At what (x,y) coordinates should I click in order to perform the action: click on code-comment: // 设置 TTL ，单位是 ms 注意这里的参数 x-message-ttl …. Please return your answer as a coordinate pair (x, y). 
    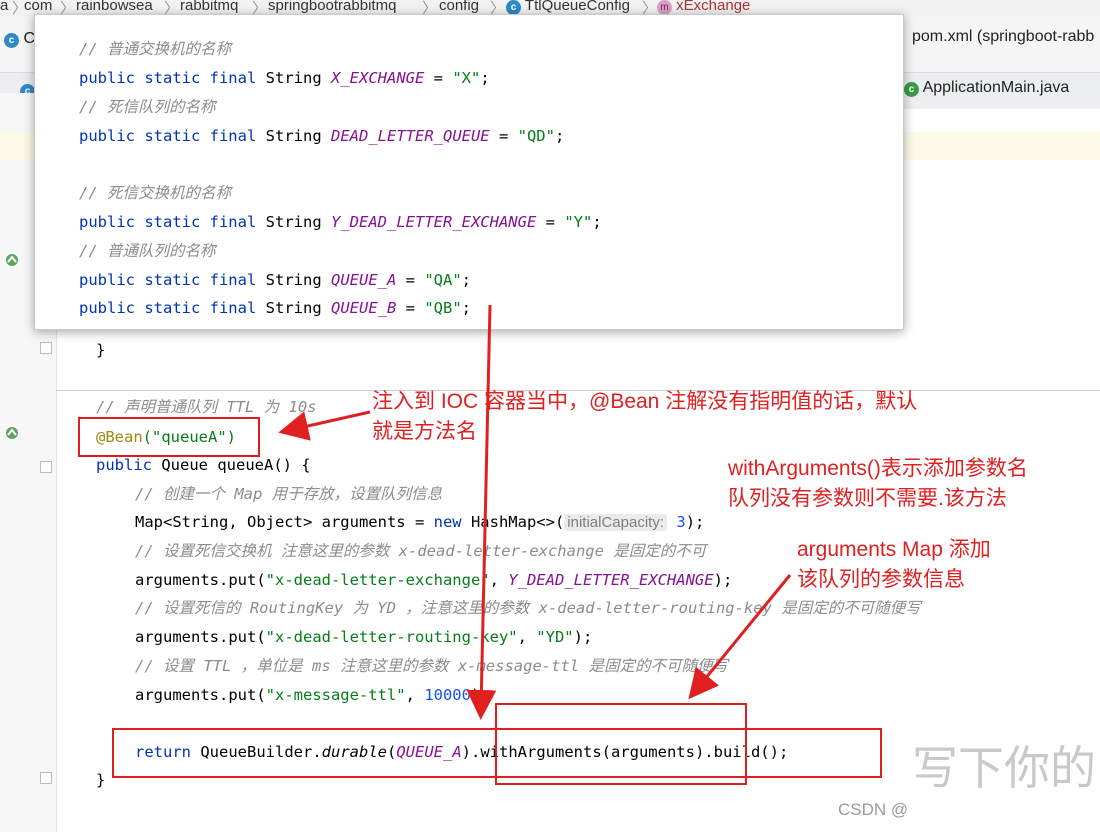
    Looking at the image, I should click on (431, 666).